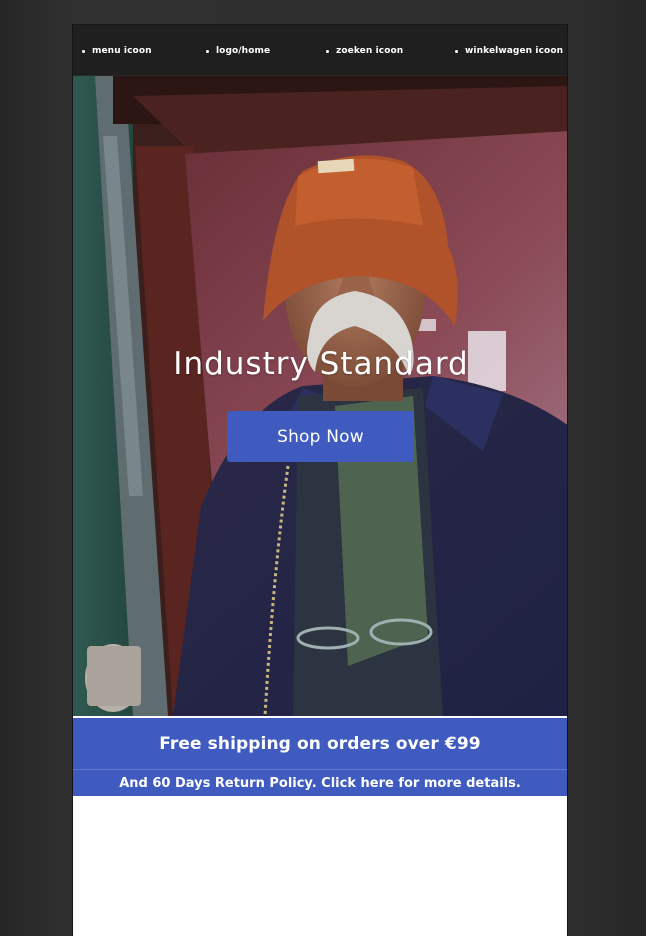  I want to click on shop-now-button: Shop Now, so click(320, 436).